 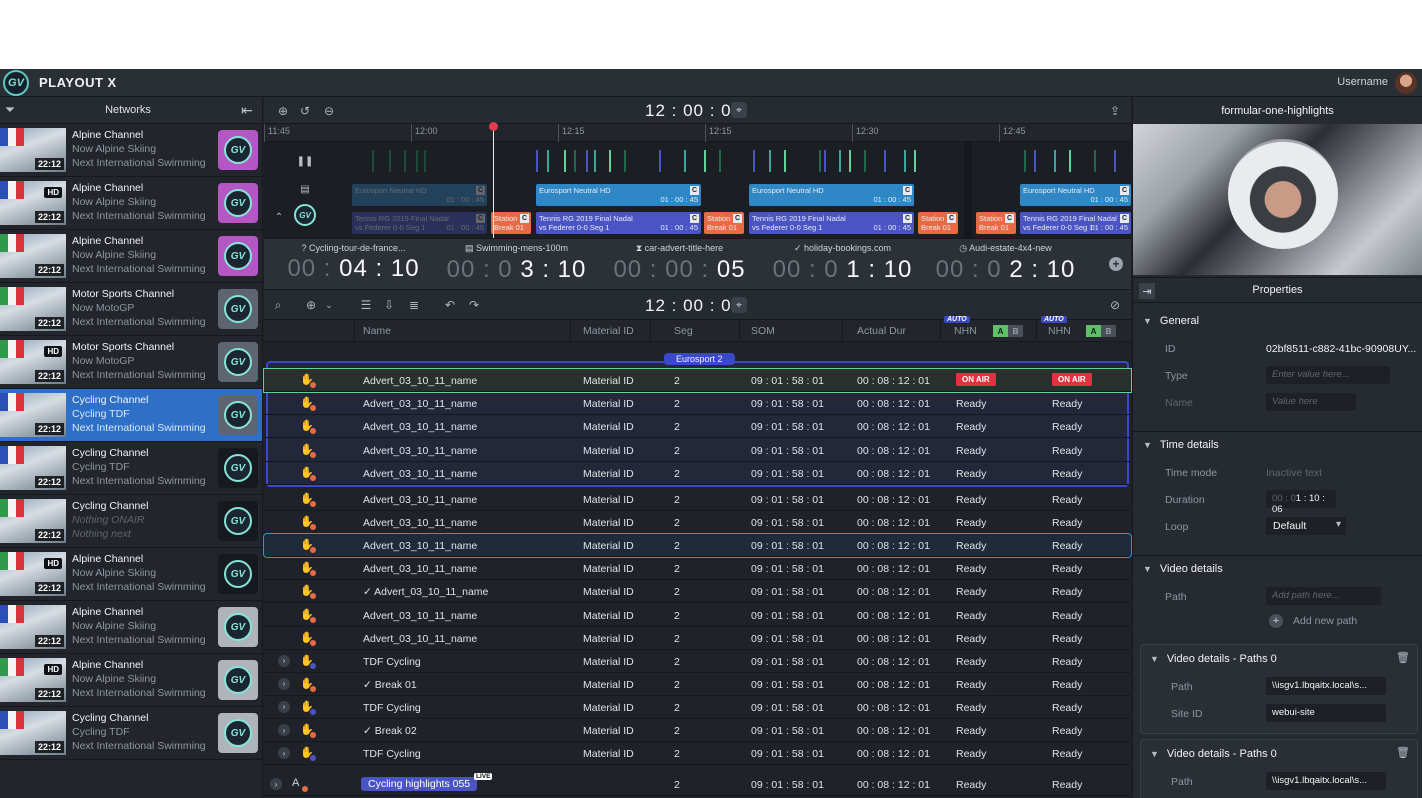 I want to click on username: Username, so click(x=1362, y=82).